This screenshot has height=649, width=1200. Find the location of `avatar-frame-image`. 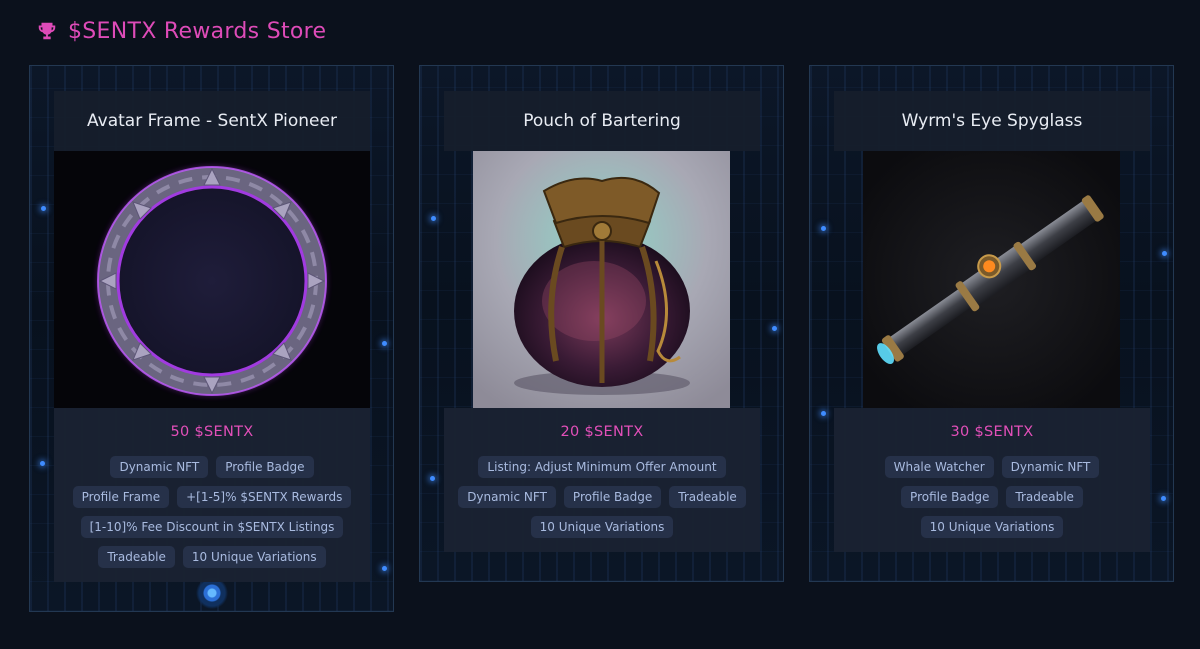

avatar-frame-image is located at coordinates (212, 279).